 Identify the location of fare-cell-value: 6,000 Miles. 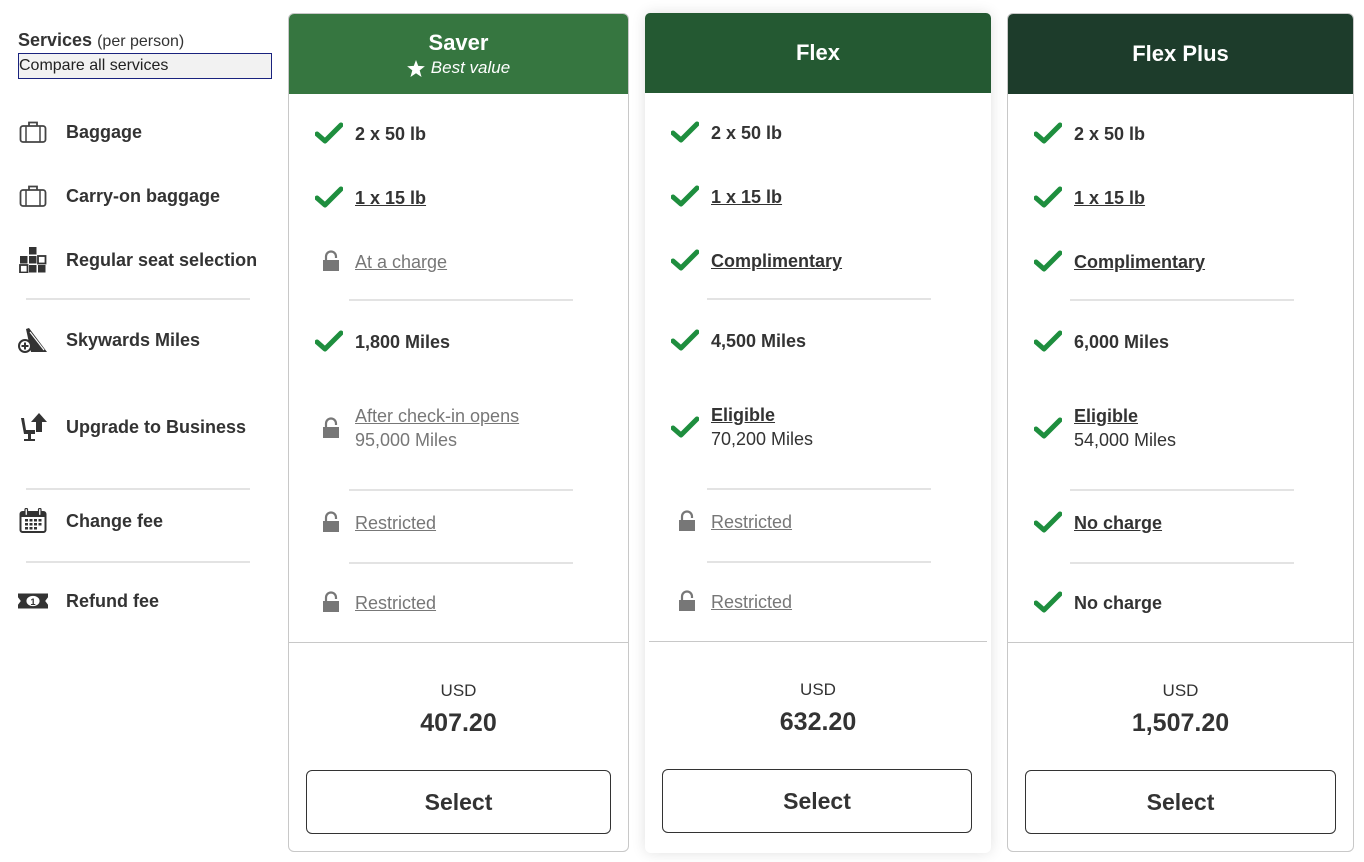
(1121, 342).